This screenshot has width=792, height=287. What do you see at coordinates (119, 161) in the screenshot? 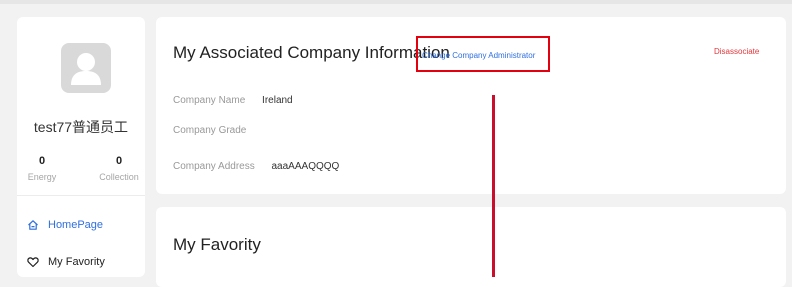
I see `stat-collection-value: 0` at bounding box center [119, 161].